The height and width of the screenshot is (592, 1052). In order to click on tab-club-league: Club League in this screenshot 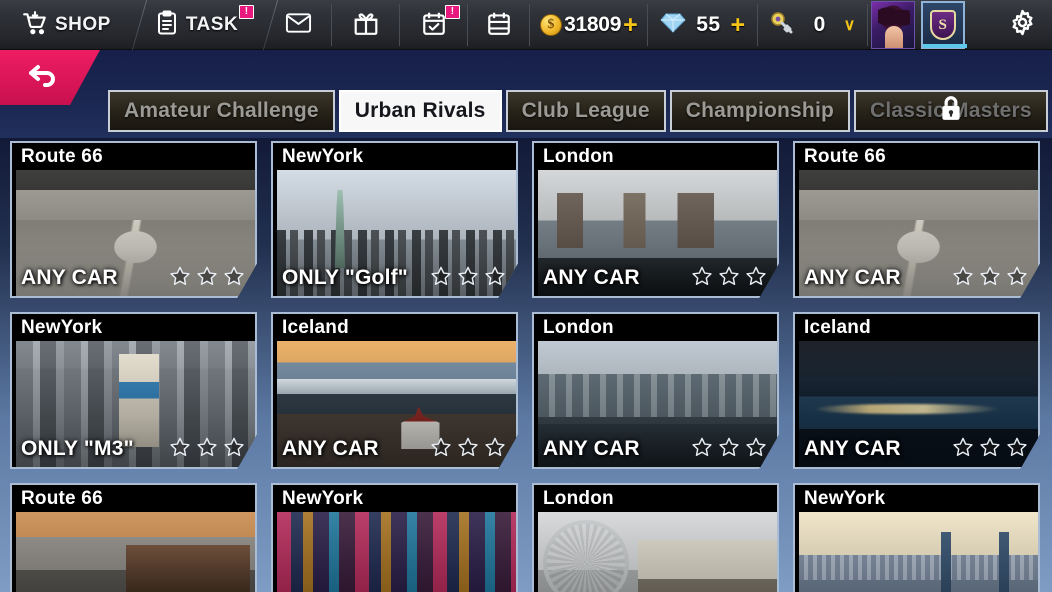, I will do `click(585, 111)`.